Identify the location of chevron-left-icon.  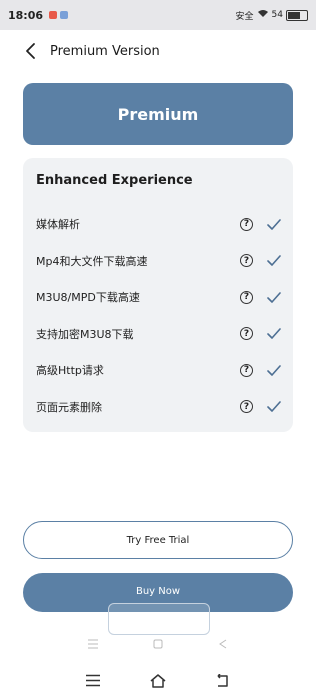
(30, 51).